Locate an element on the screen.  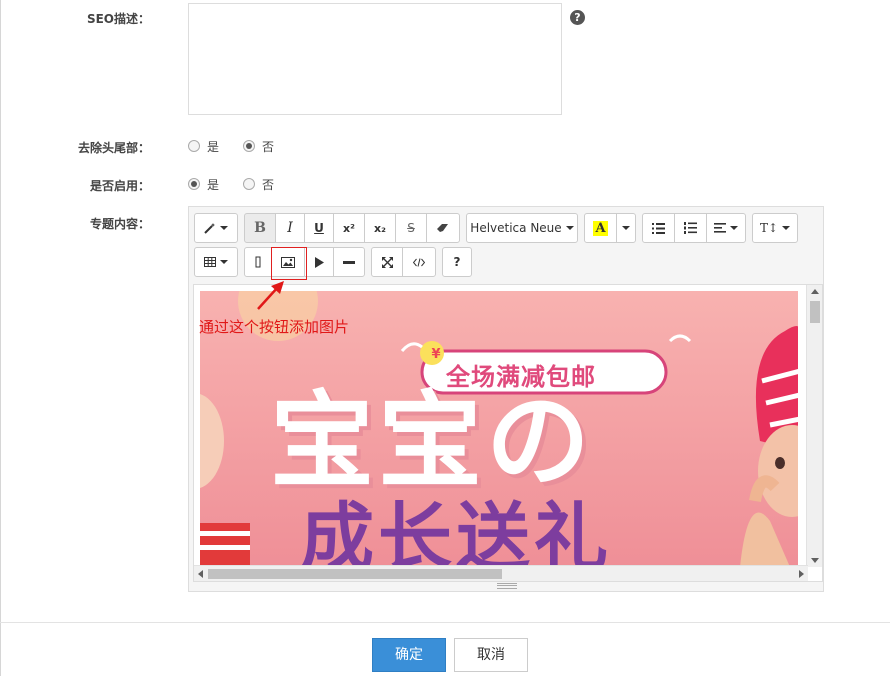
font-color-dropdown is located at coordinates (626, 228).